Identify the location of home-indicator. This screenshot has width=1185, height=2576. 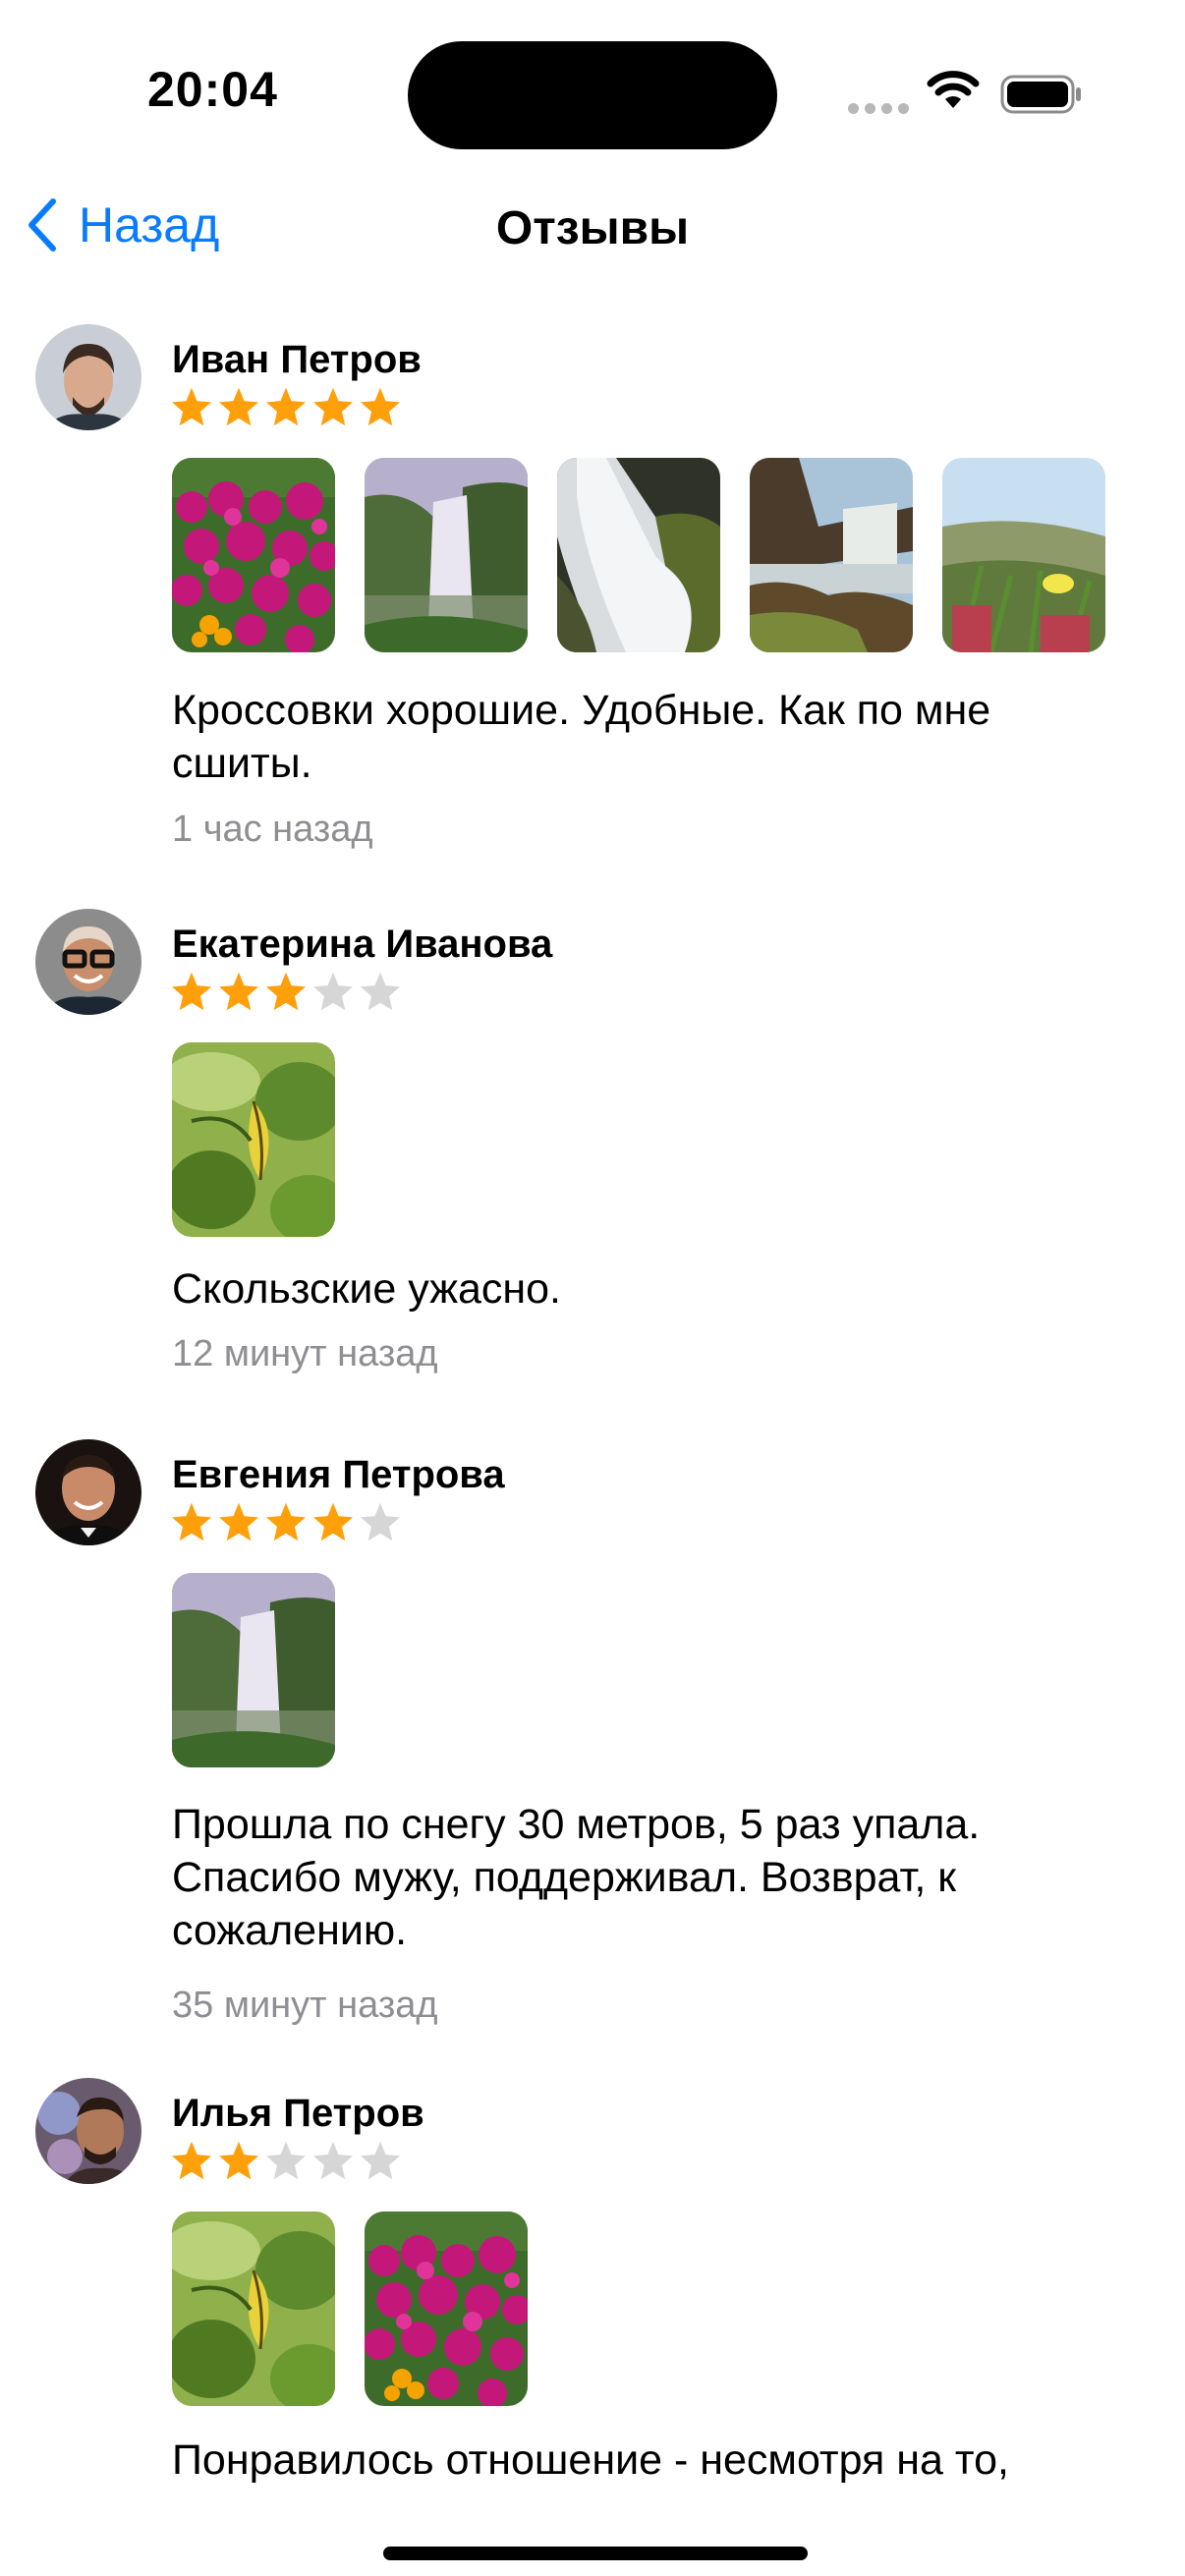
(596, 2553).